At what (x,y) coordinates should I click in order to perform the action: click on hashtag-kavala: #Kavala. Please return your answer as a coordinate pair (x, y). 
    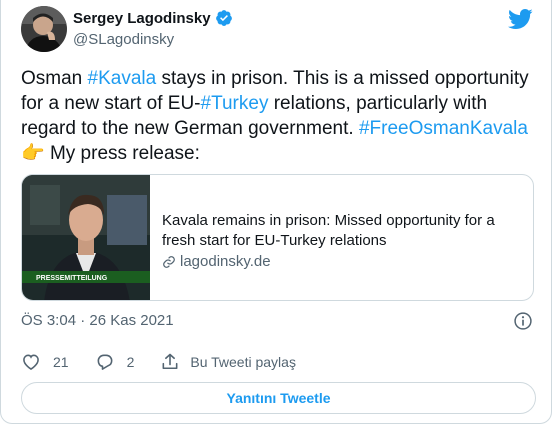
    Looking at the image, I should click on (122, 78).